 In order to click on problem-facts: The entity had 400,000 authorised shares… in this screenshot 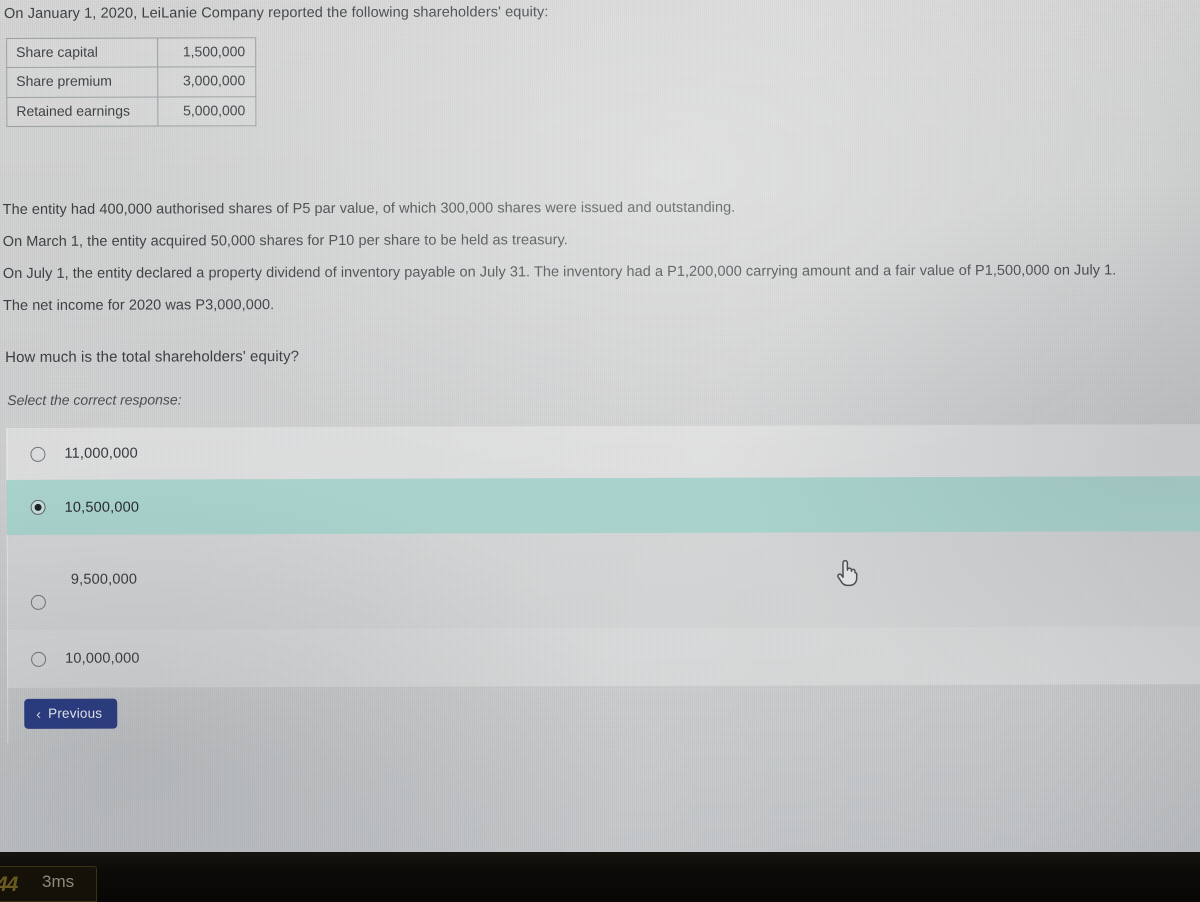, I will do `click(601, 256)`.